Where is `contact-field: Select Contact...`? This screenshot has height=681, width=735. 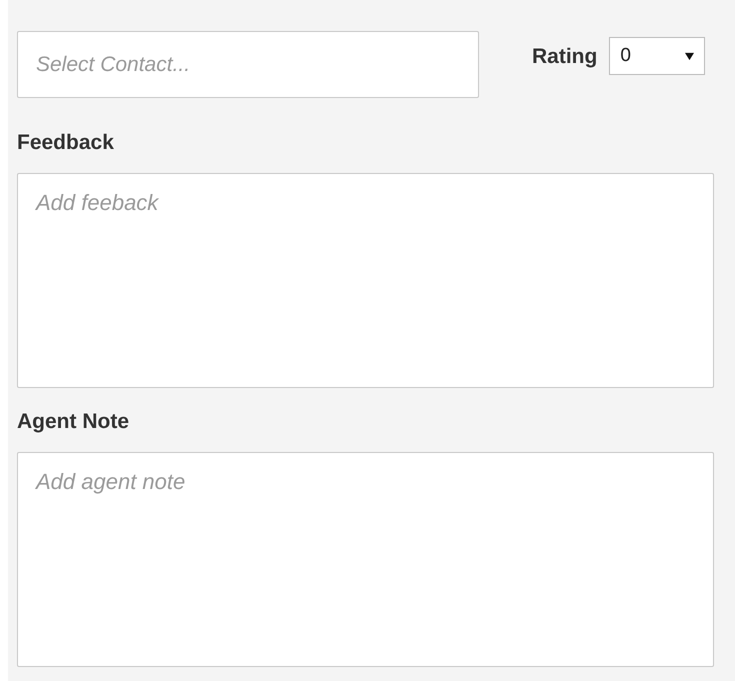 contact-field: Select Contact... is located at coordinates (248, 64).